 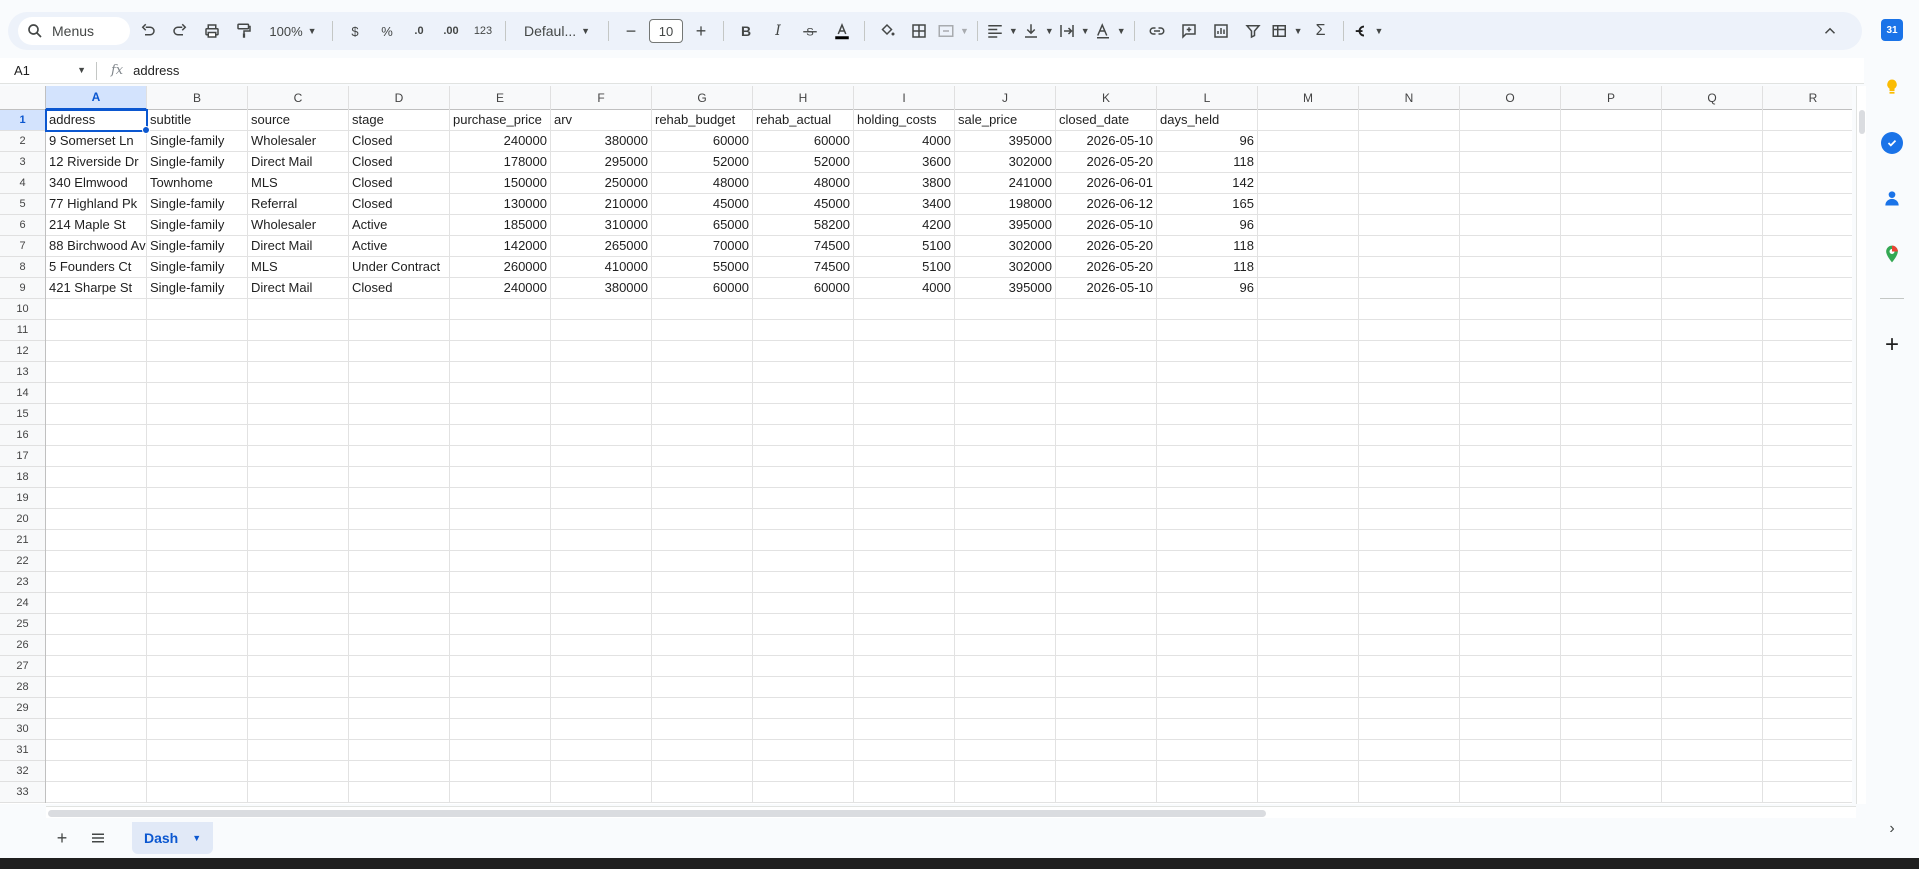 I want to click on search-menus-button: Menus, so click(x=74, y=31).